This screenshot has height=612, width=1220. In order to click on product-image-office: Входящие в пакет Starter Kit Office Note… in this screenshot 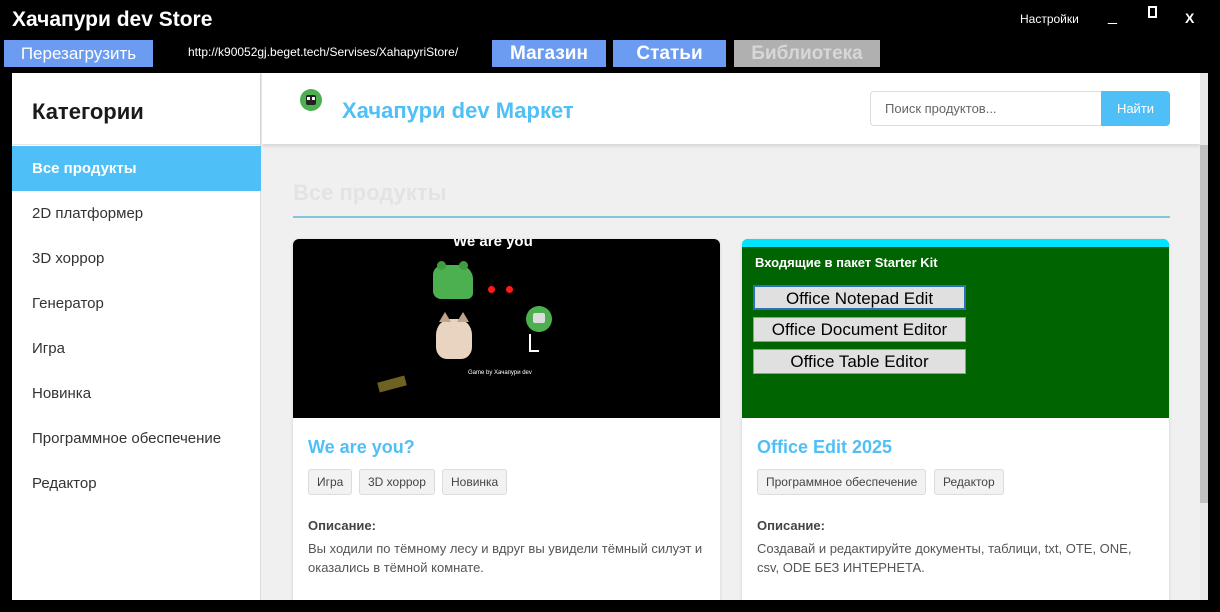, I will do `click(955, 328)`.